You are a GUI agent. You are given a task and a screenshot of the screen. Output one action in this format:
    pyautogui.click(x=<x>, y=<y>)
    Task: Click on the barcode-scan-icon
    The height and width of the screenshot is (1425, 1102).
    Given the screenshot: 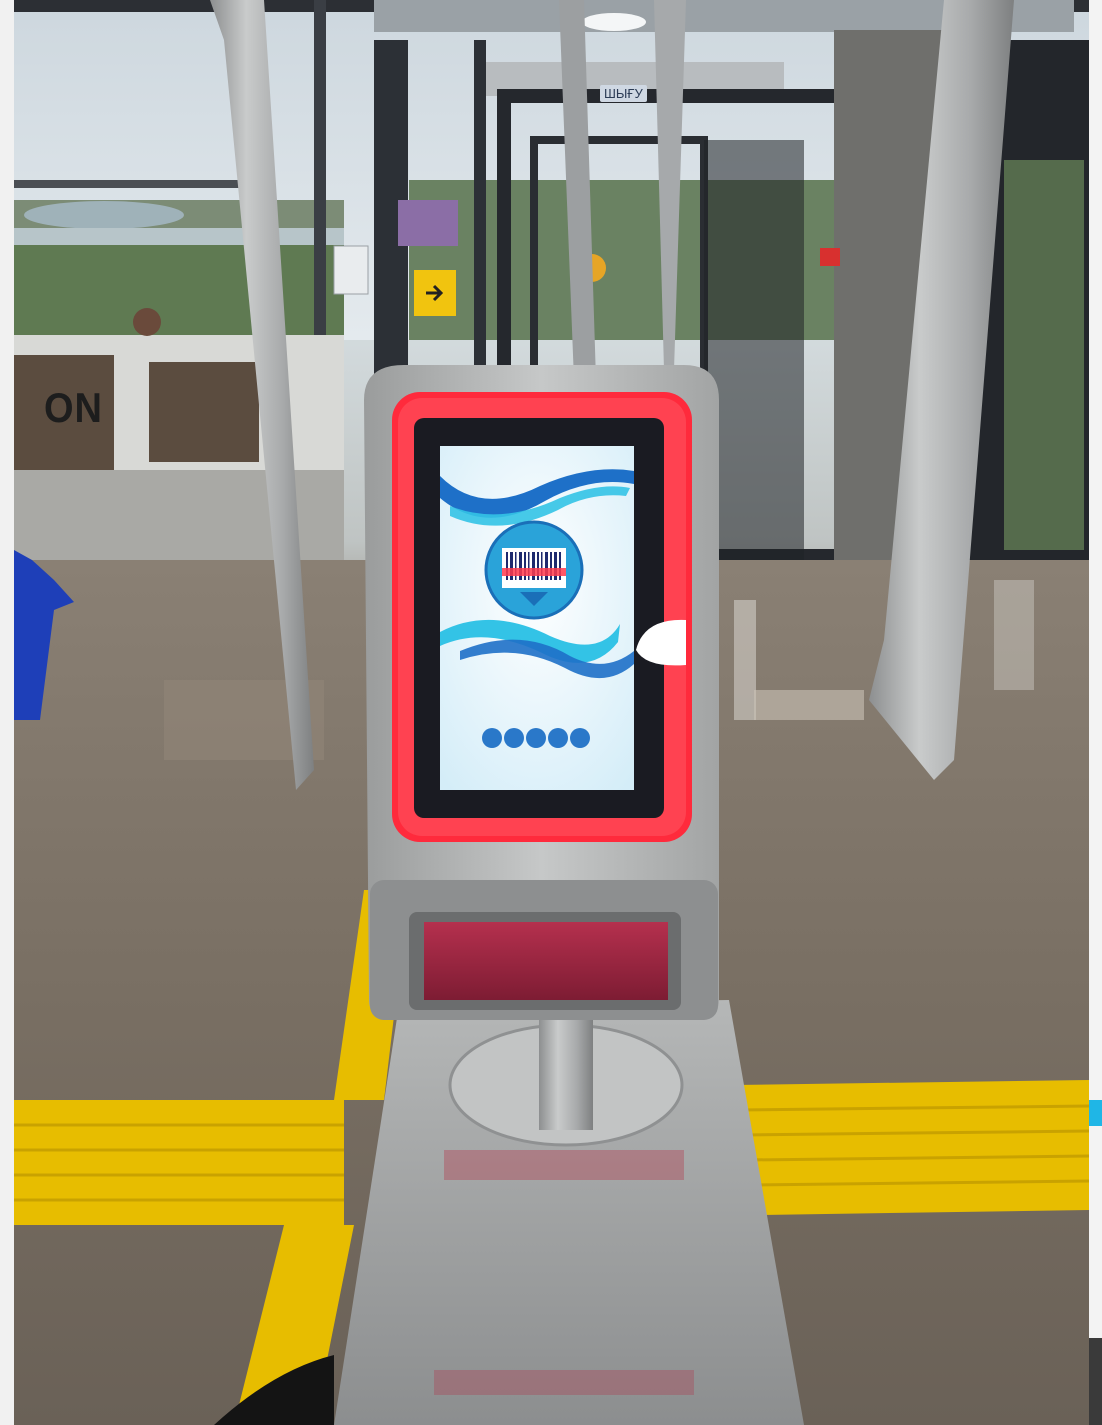 What is the action you would take?
    pyautogui.click(x=534, y=570)
    